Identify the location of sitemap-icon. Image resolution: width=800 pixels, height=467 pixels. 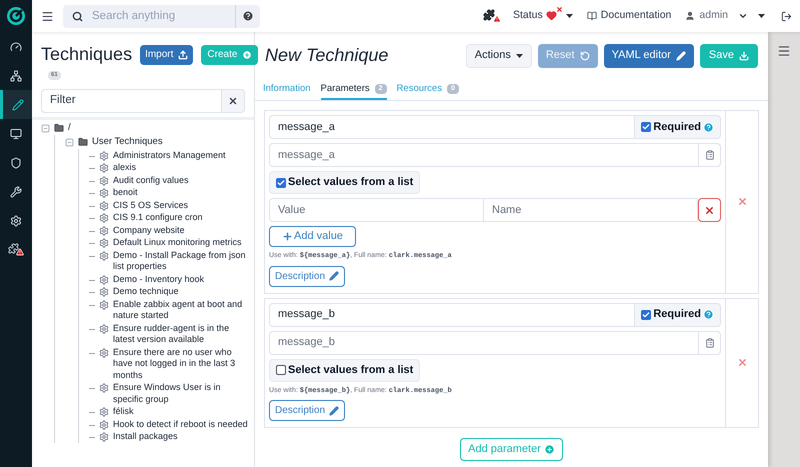
(16, 76).